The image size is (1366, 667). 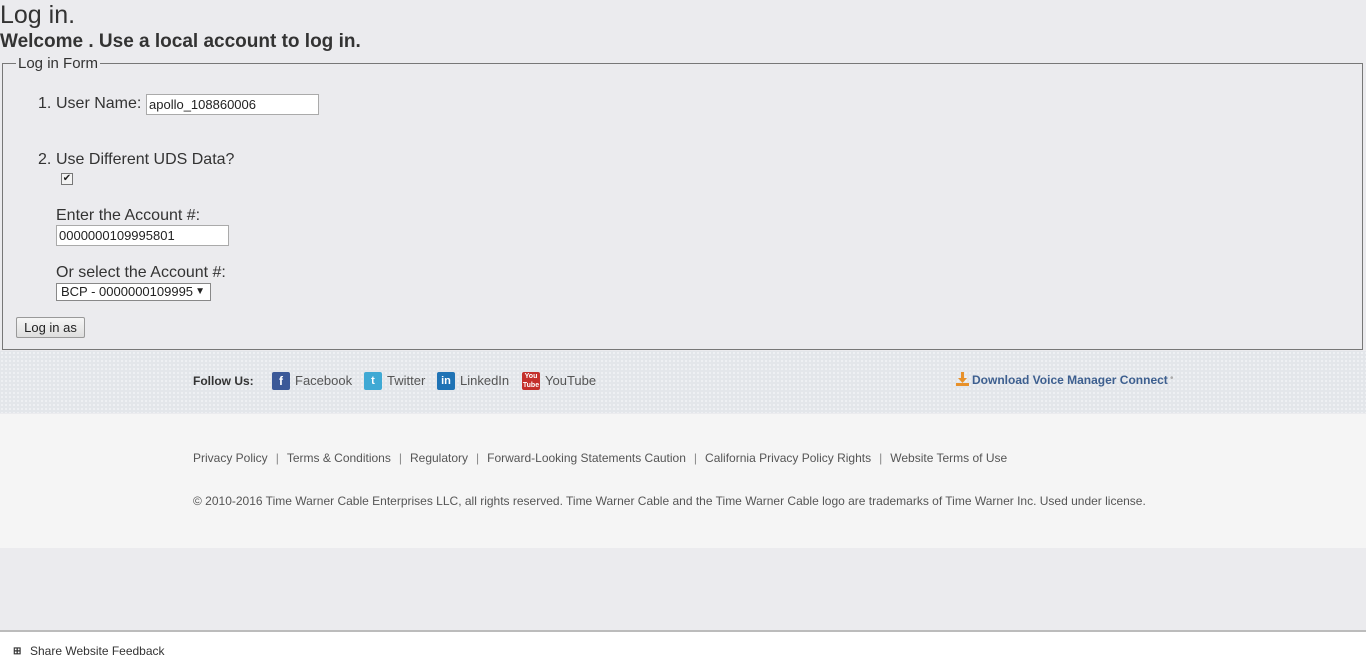 What do you see at coordinates (962, 379) in the screenshot?
I see `download-icon` at bounding box center [962, 379].